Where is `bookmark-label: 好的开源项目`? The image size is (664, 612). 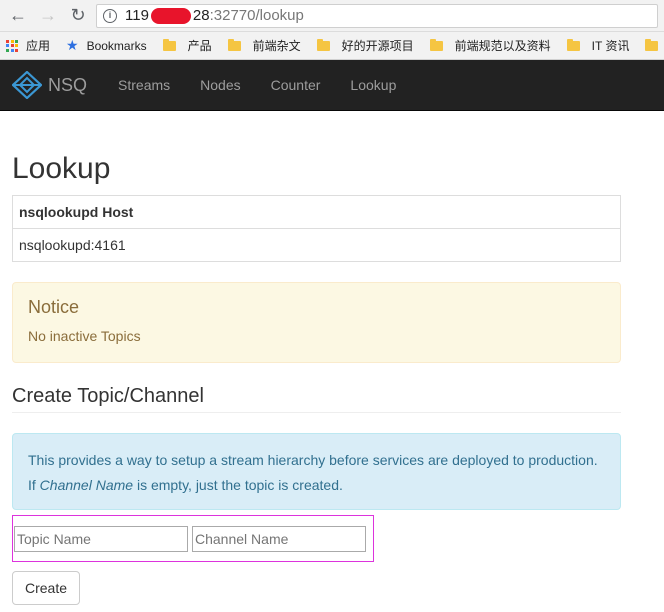
bookmark-label: 好的开源项目 is located at coordinates (377, 46).